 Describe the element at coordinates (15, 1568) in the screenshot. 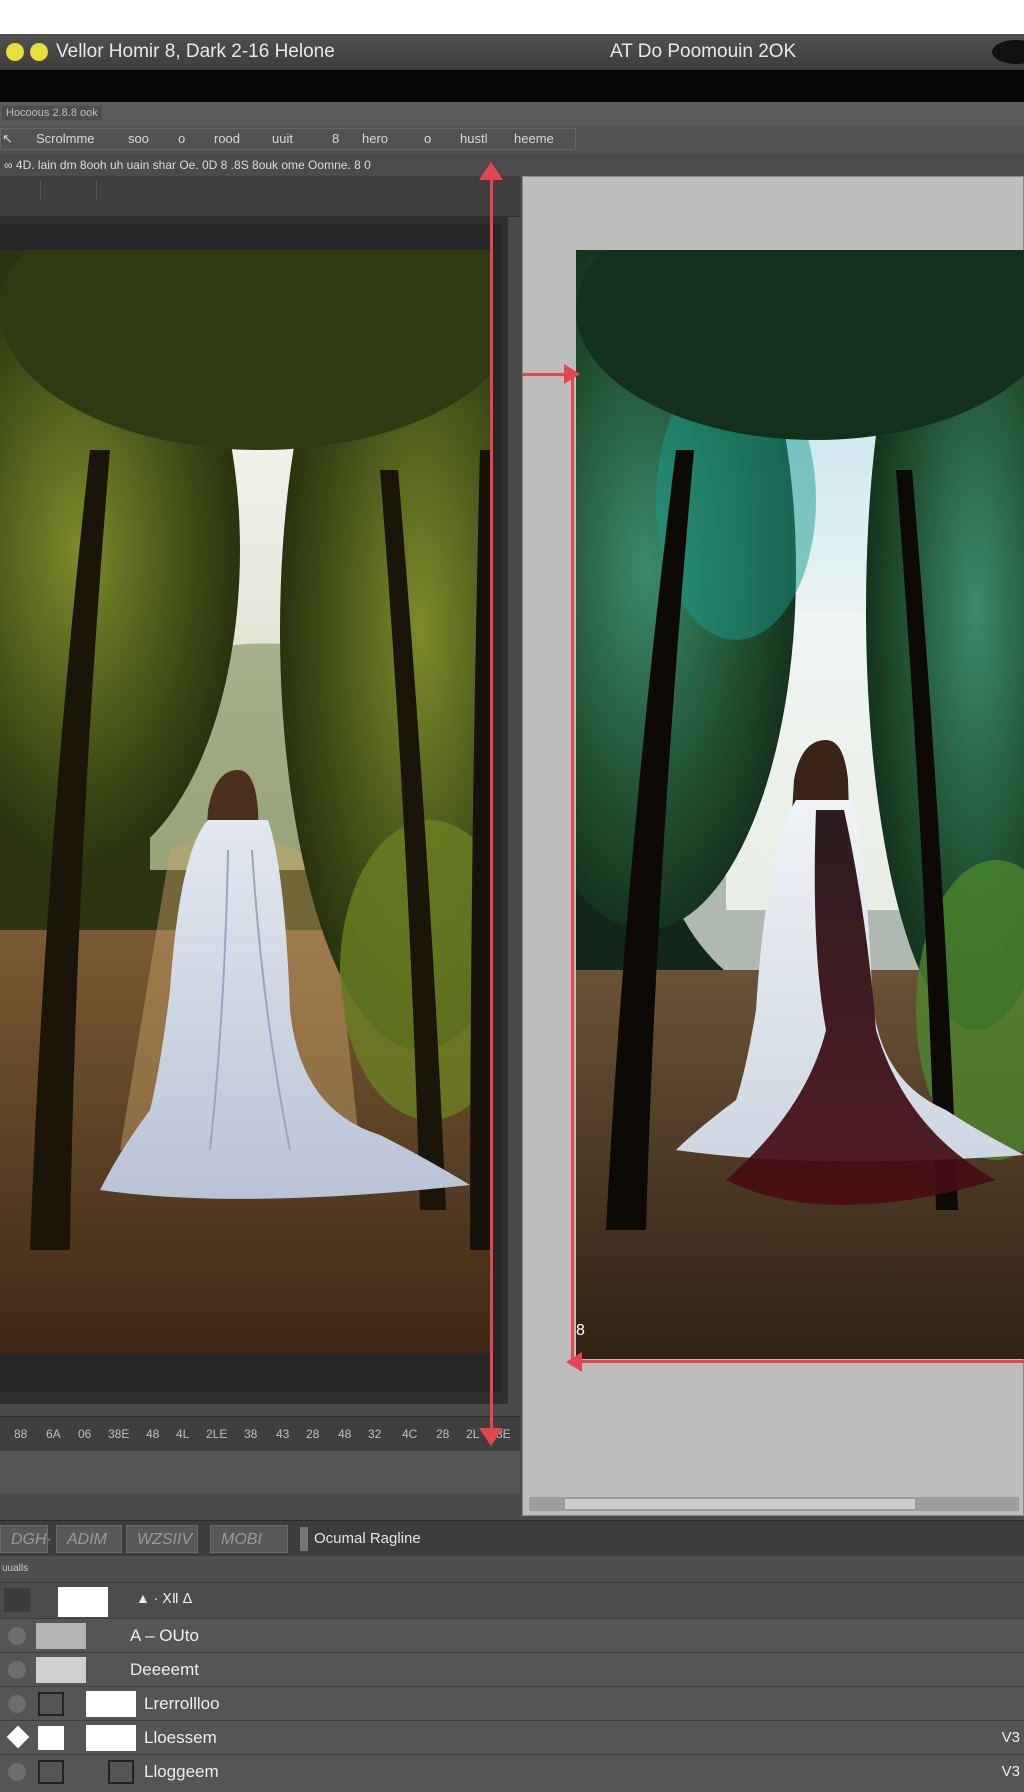

I see `layers-header-label: uualls` at that location.